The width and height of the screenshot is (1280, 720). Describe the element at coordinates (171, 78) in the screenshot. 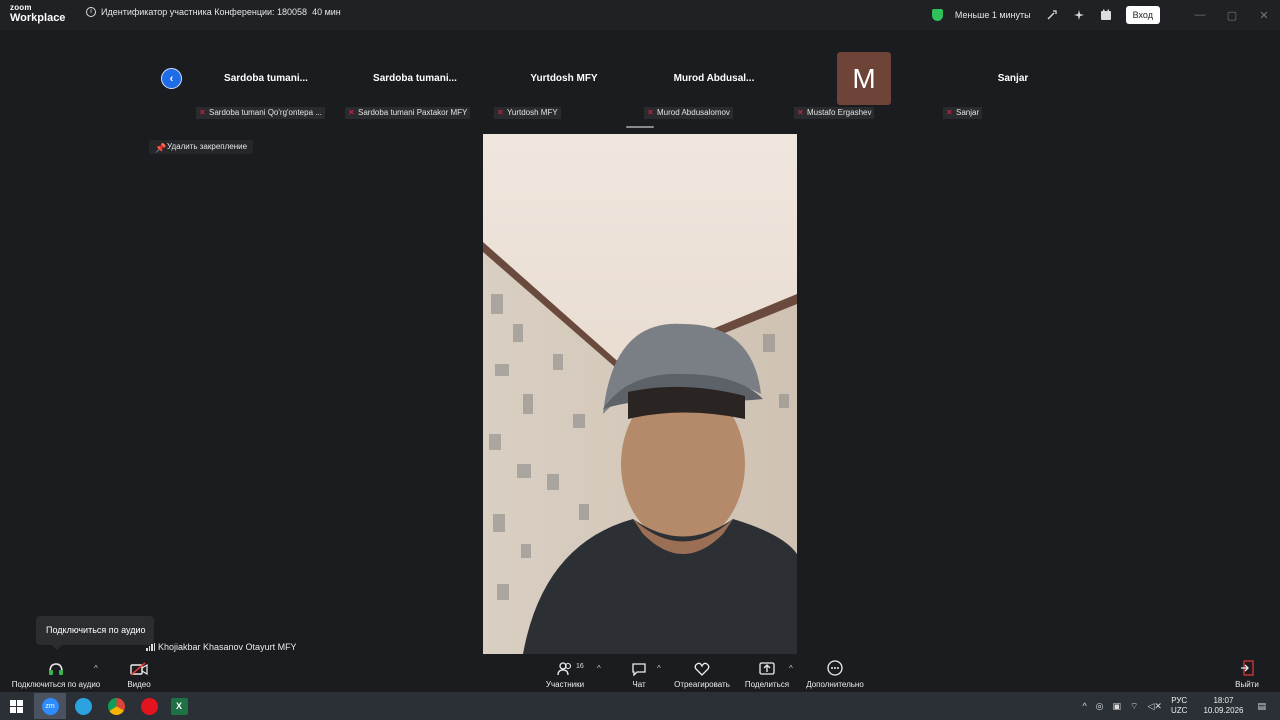

I see `strip-previous-button: ‹` at that location.